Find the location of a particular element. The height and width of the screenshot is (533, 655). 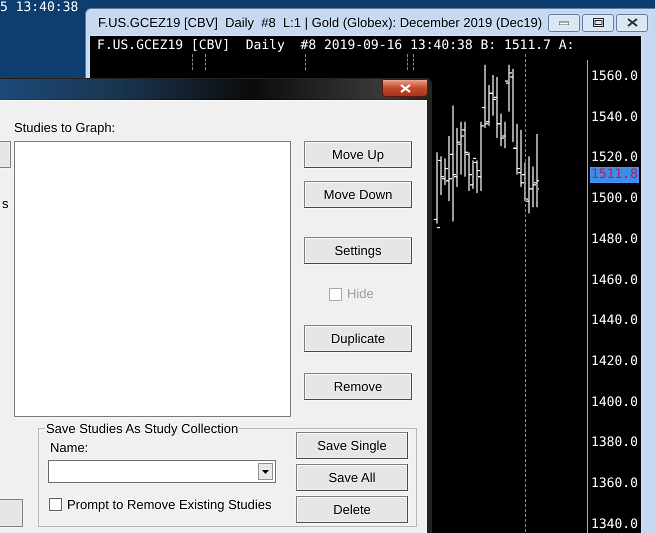

price-axis-label: 1540.0 is located at coordinates (614, 117).